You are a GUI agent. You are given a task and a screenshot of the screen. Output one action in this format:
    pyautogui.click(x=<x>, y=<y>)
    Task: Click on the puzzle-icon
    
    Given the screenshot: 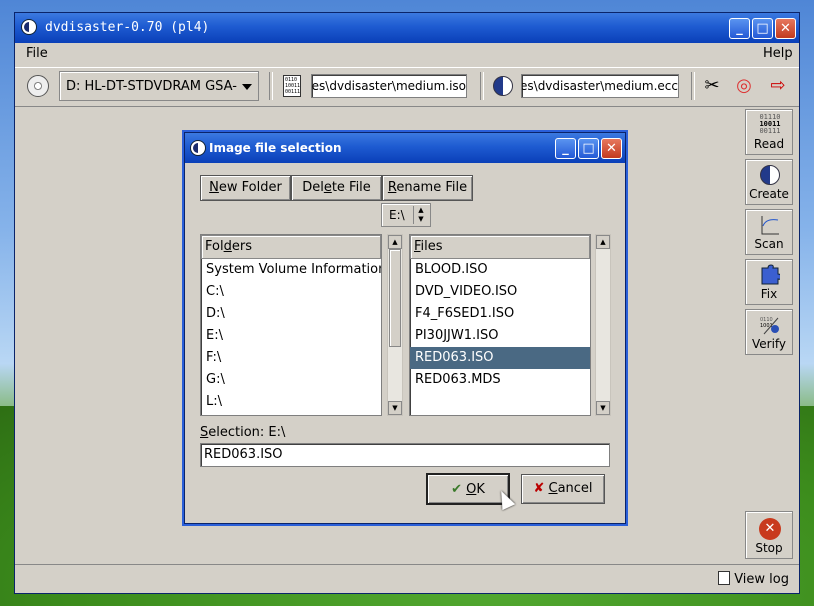 What is the action you would take?
    pyautogui.click(x=770, y=274)
    